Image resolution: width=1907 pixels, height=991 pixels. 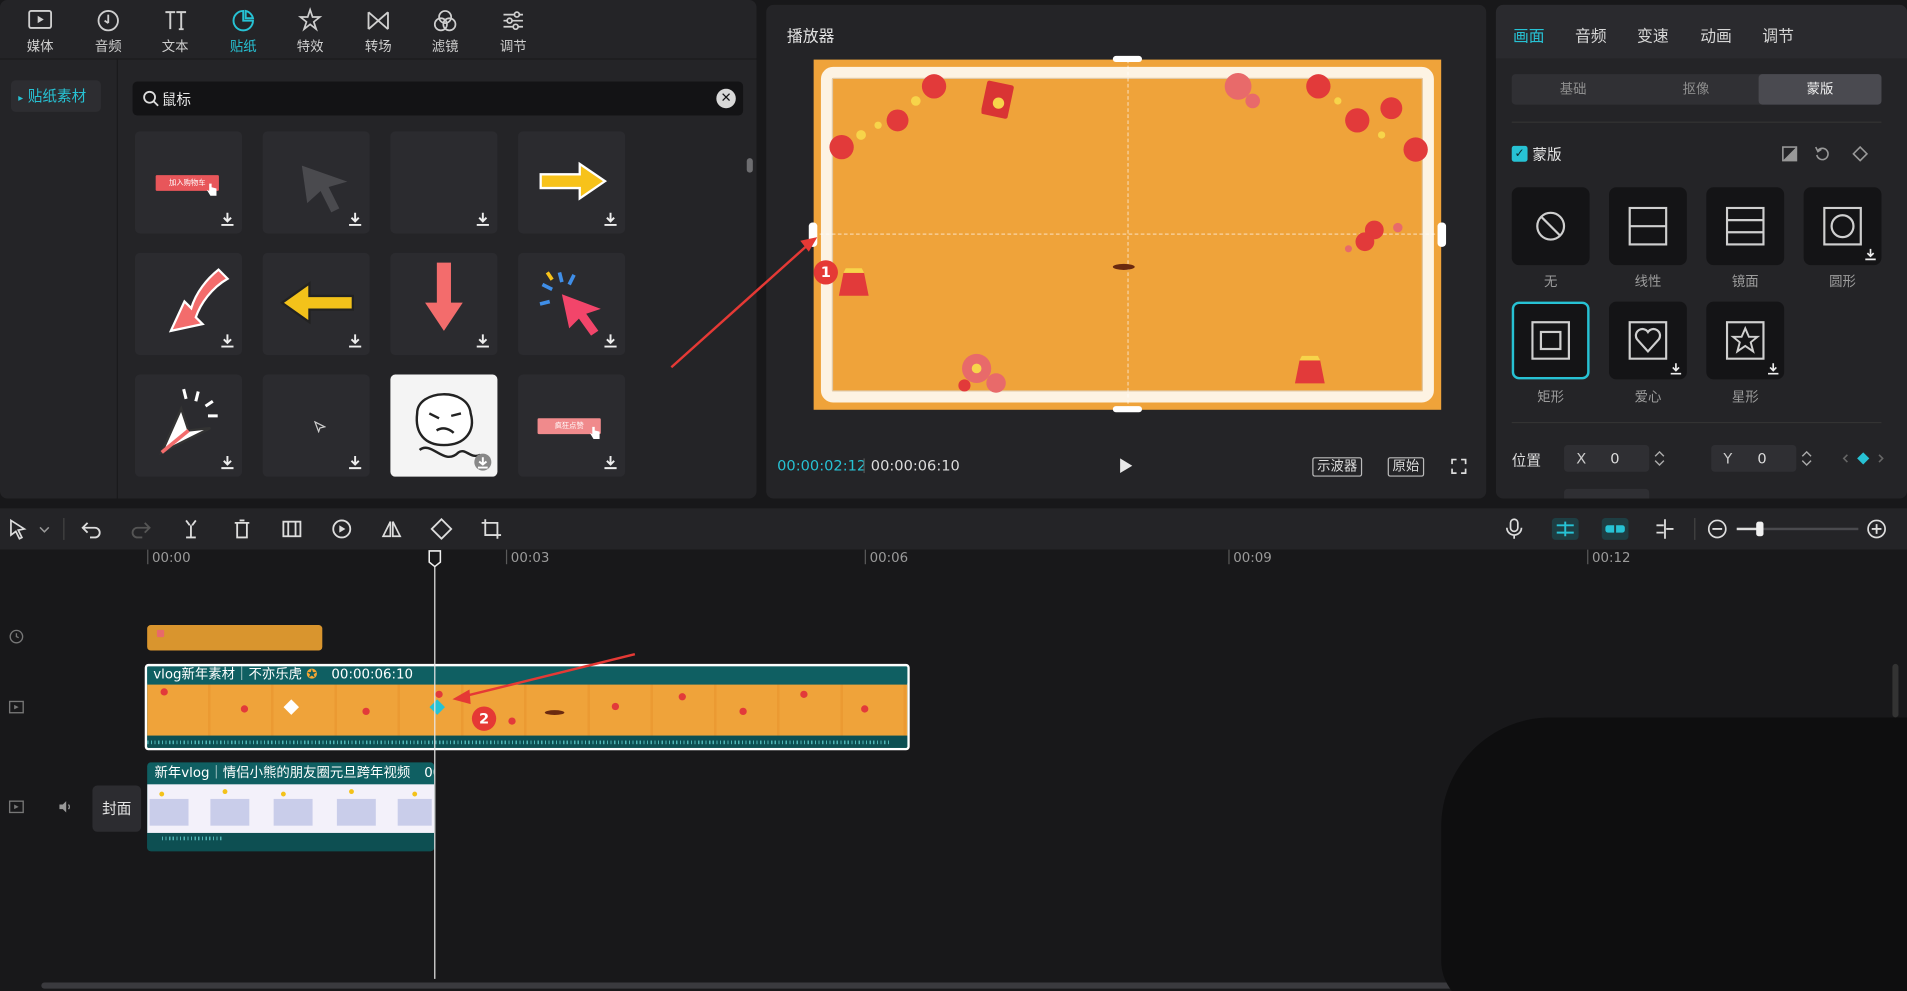 I want to click on tool-effects: 特效, so click(x=310, y=31).